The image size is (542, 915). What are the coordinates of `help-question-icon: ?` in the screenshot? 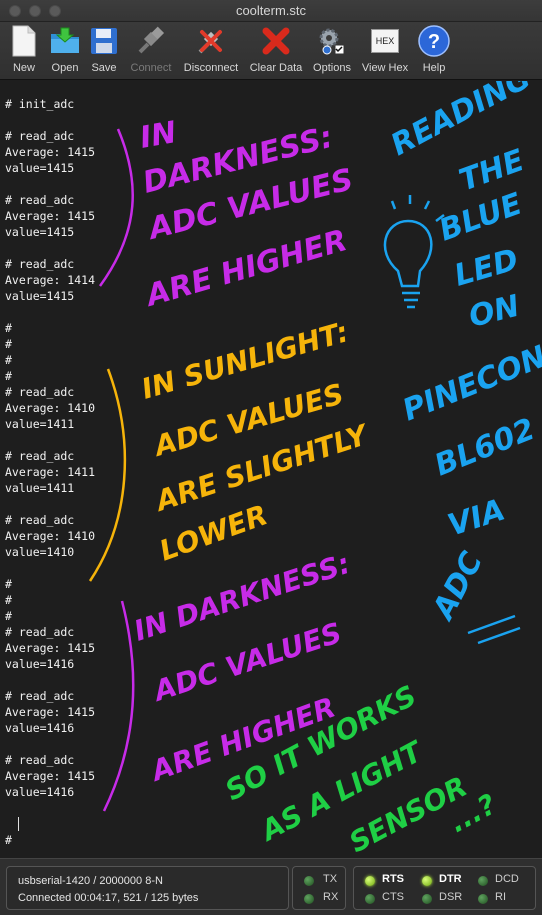 It's located at (434, 41).